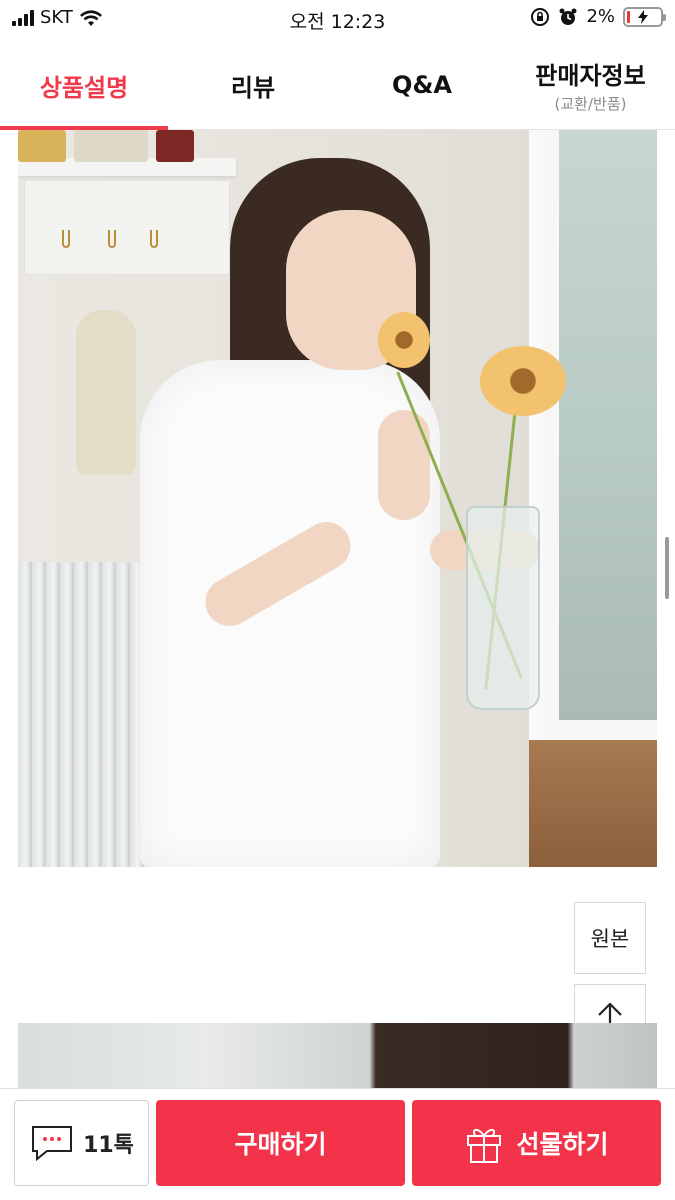 The height and width of the screenshot is (1200, 675). What do you see at coordinates (337, 20) in the screenshot?
I see `status-bar: SKT 오전 12:23 2%` at bounding box center [337, 20].